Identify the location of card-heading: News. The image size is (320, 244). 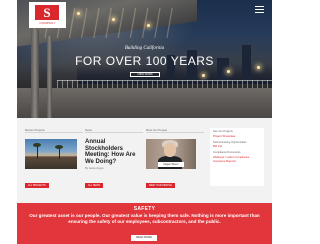
(114, 130).